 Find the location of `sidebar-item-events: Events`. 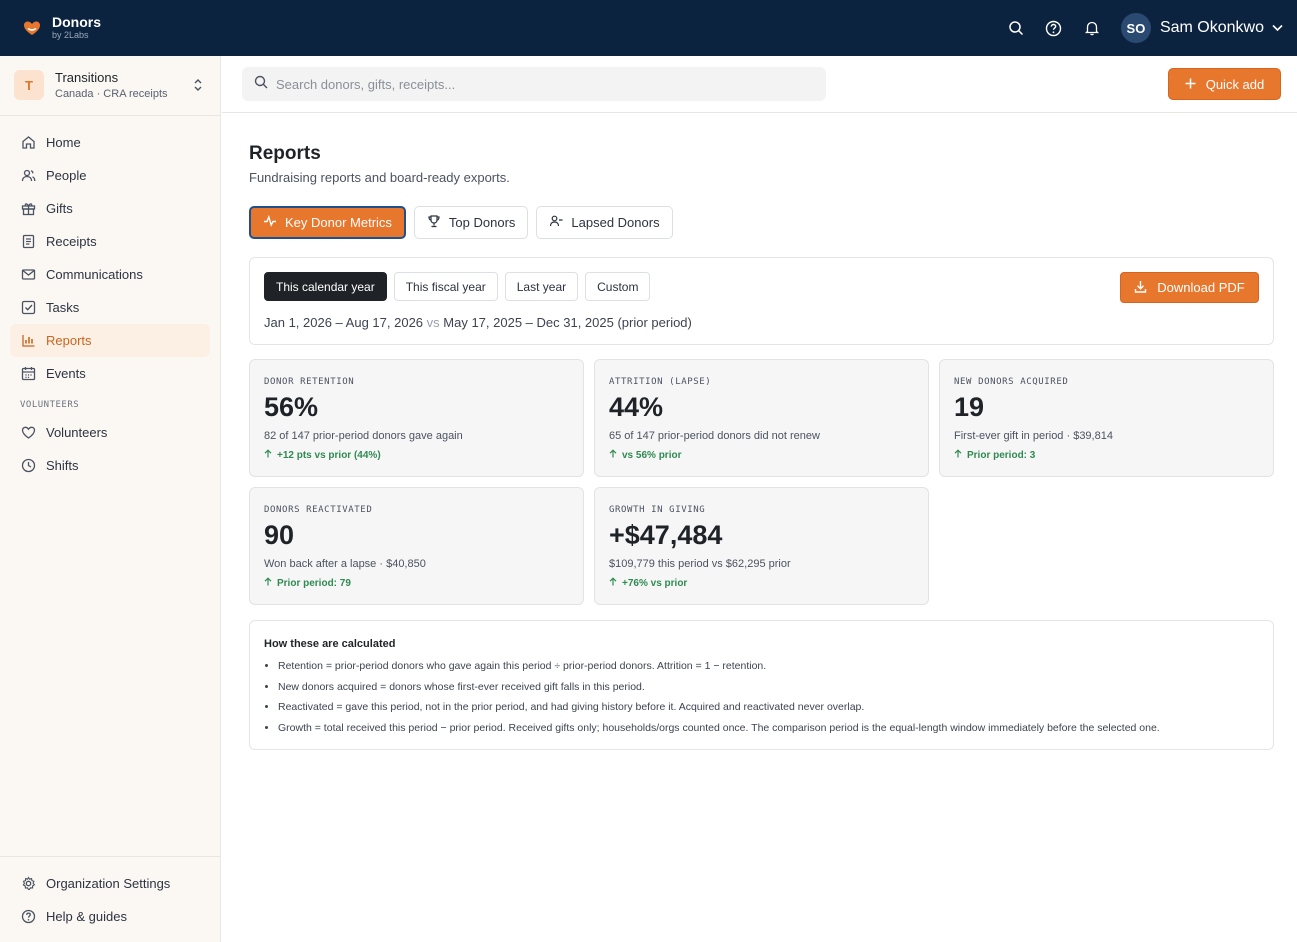

sidebar-item-events: Events is located at coordinates (110, 373).